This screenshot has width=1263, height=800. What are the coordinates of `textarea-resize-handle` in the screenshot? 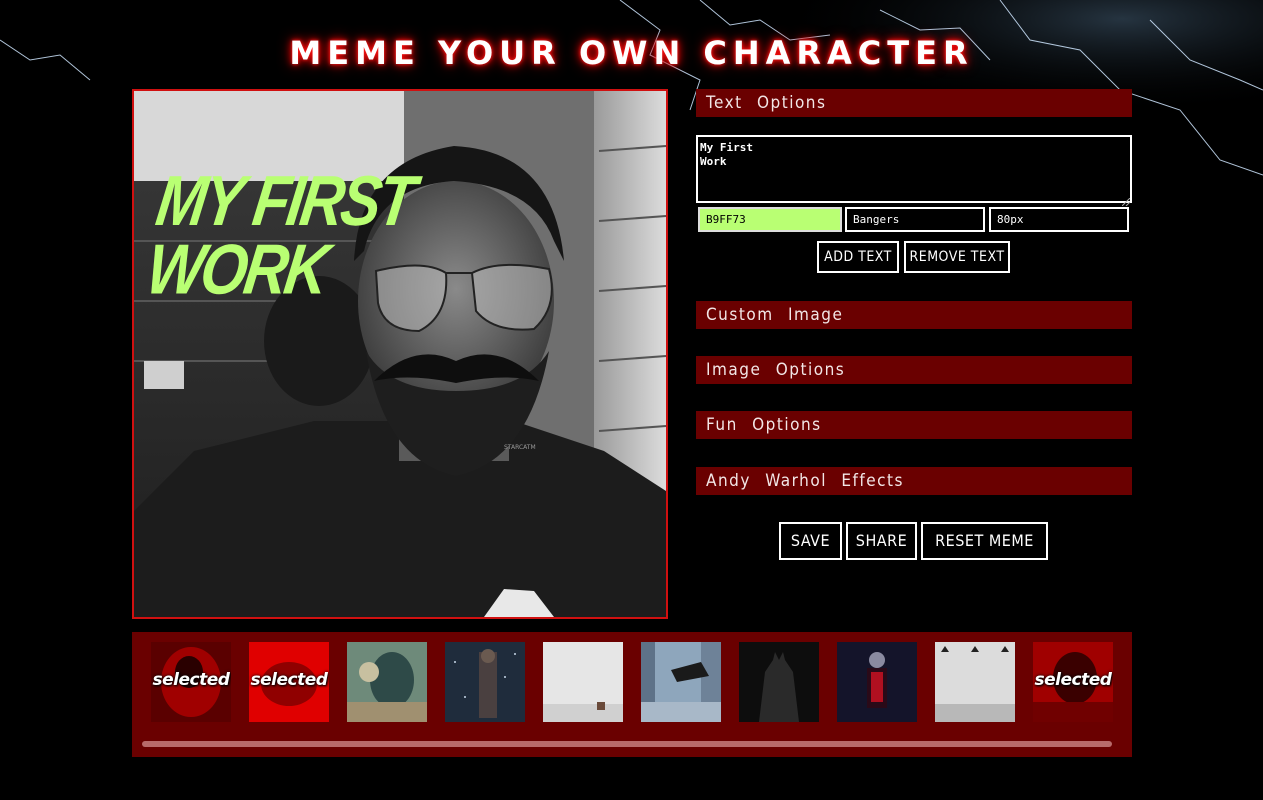 It's located at (1126, 200).